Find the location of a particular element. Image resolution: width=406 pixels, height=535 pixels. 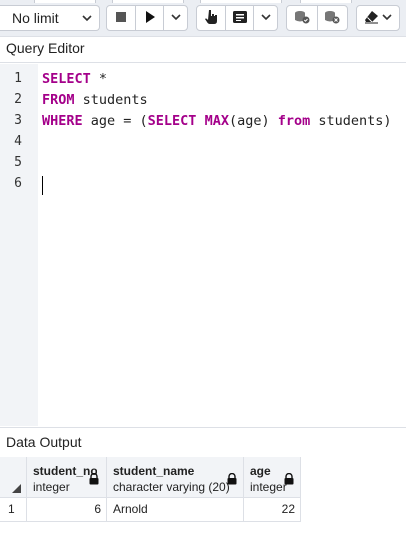

database-x-icon is located at coordinates (332, 18).